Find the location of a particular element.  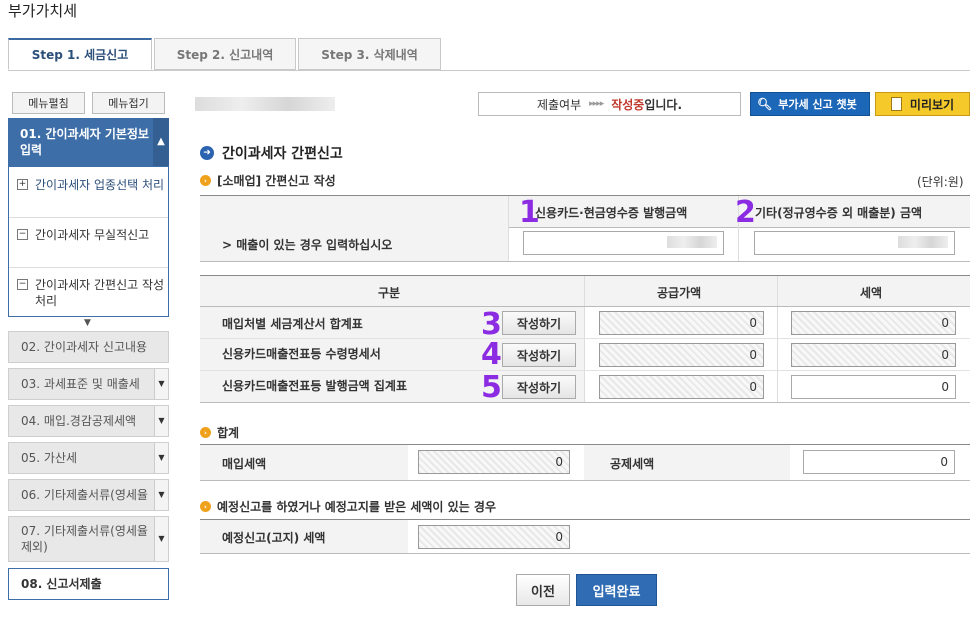

chatbot-button: 🔍︎ 부가세 신고 챗봇 is located at coordinates (810, 104).